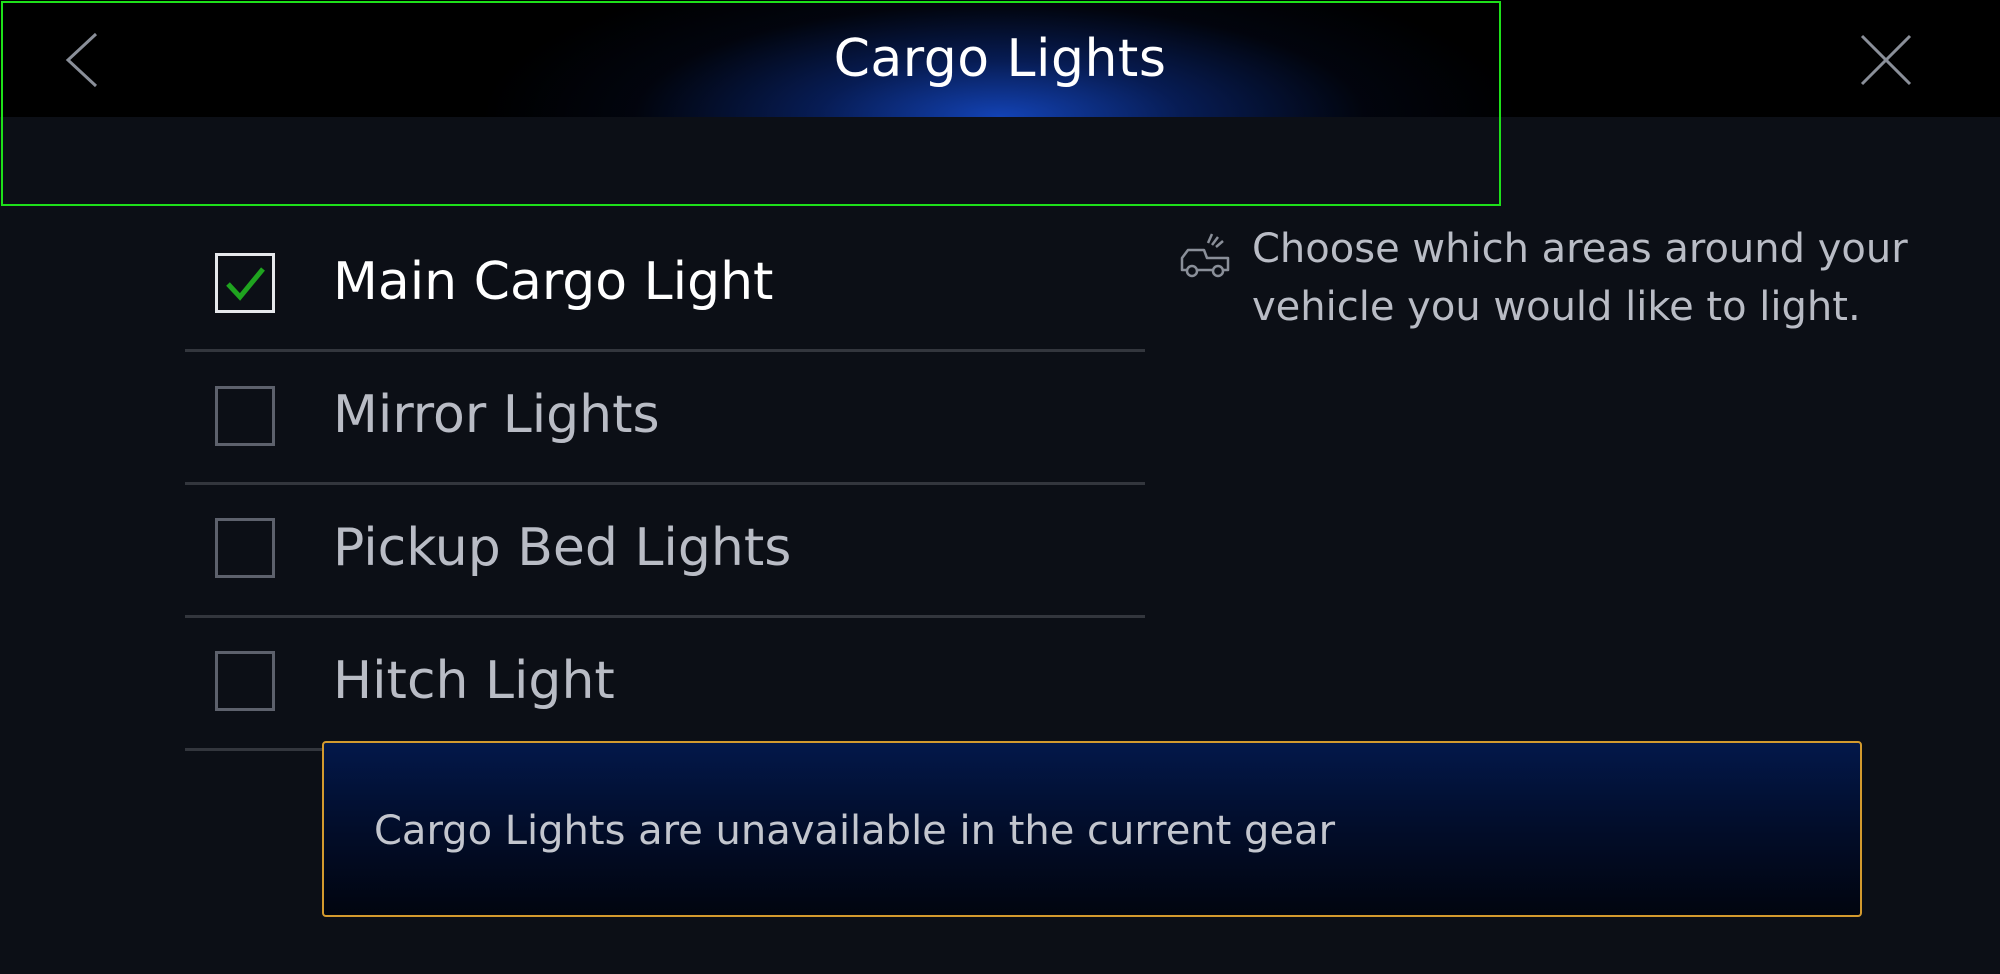 The height and width of the screenshot is (974, 2000). I want to click on vehicle-light-icon, so click(1205, 255).